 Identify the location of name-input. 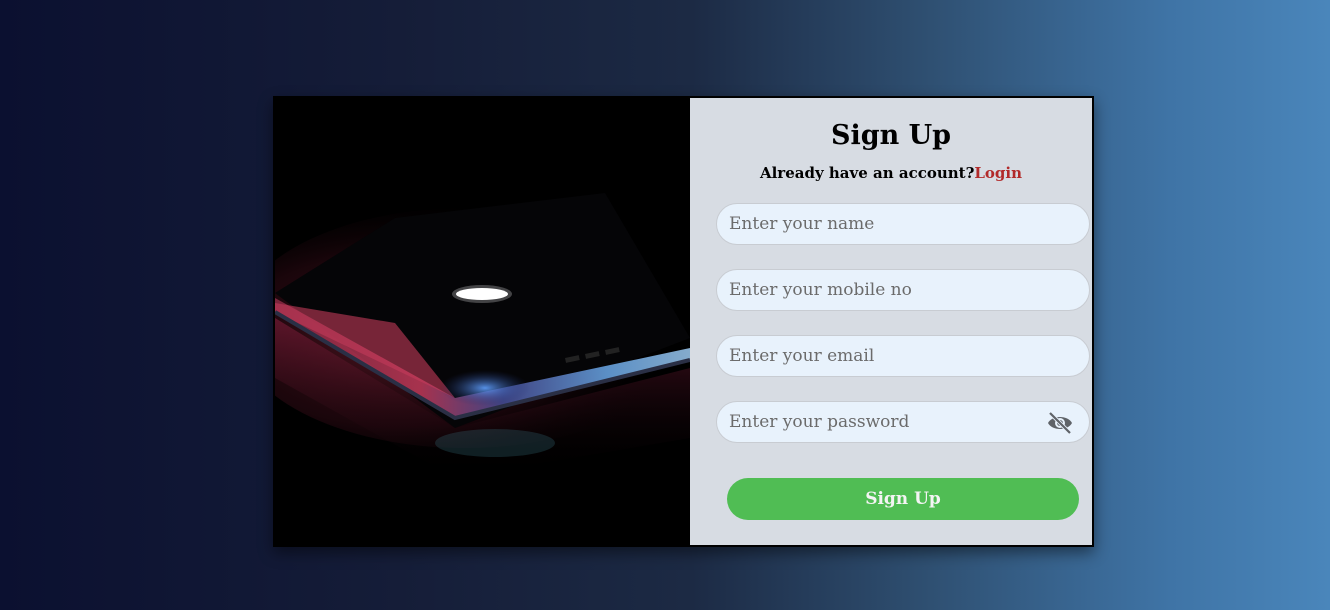
(903, 224).